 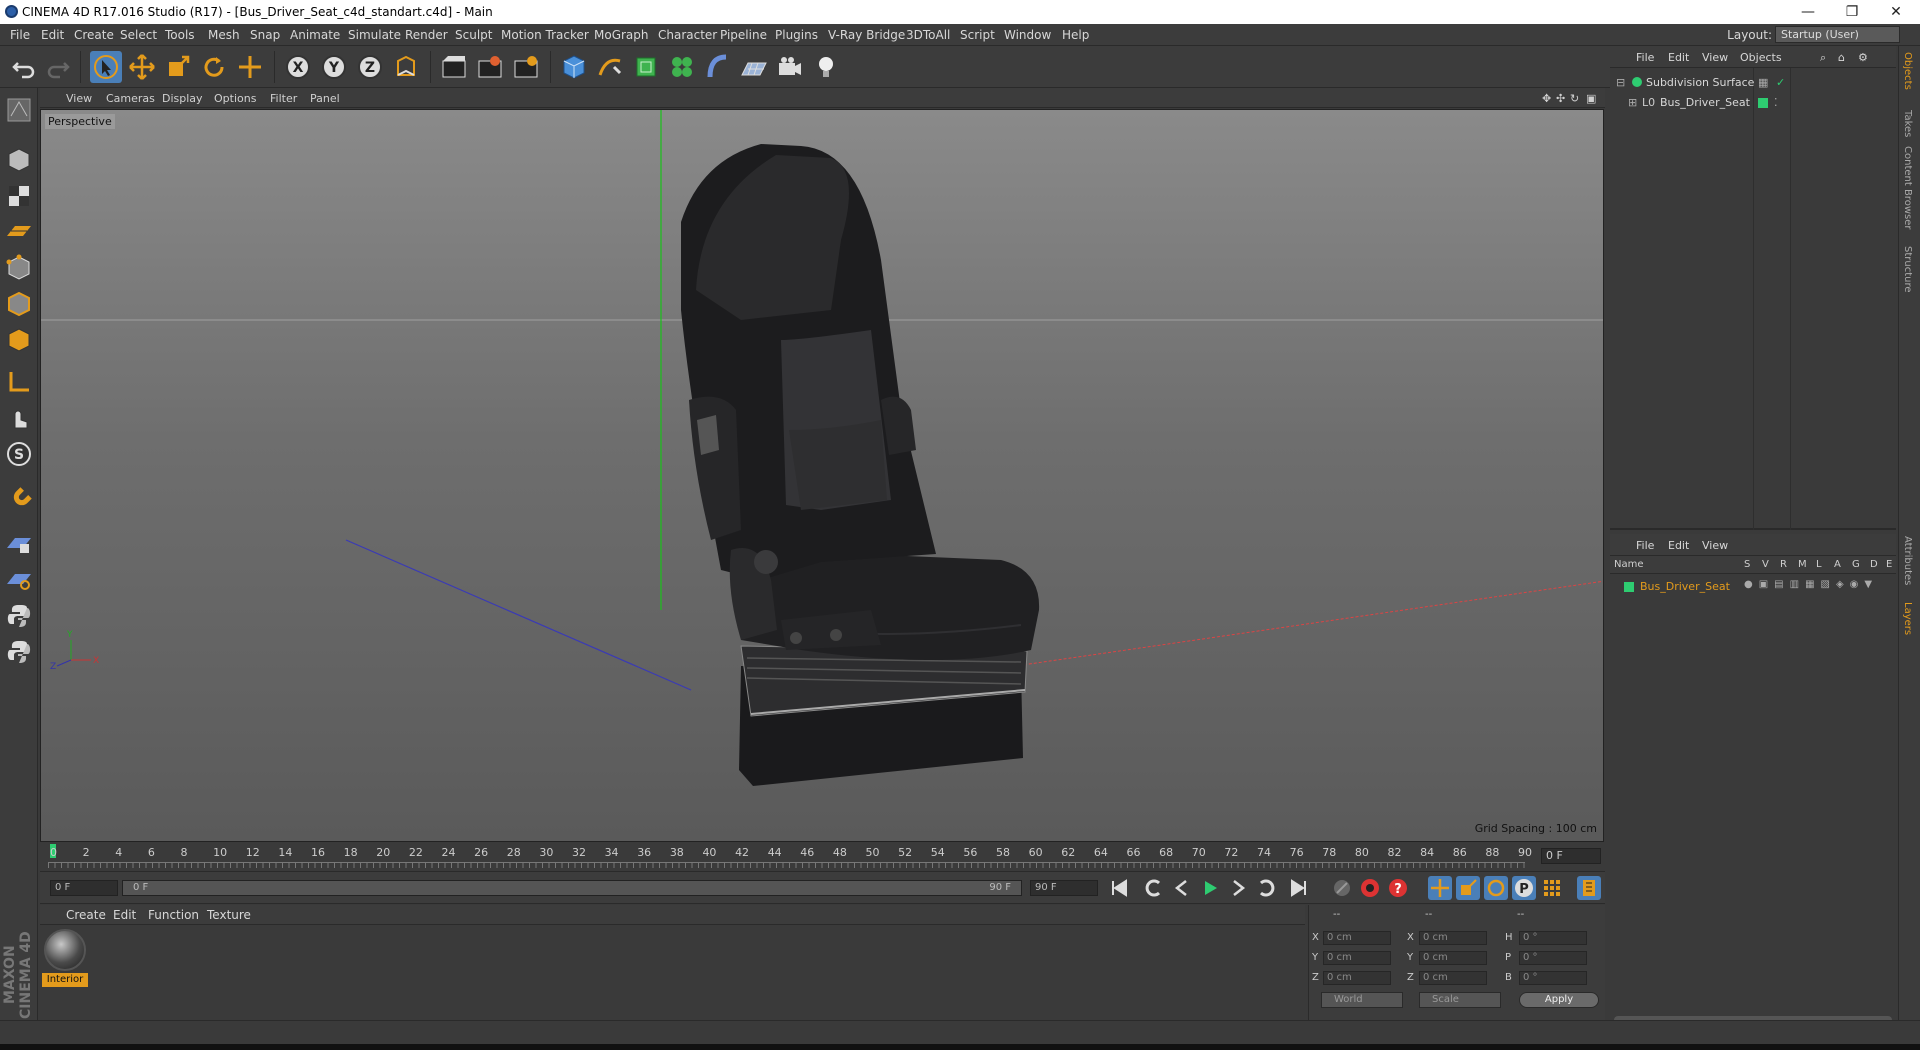 I want to click on current-frame-field: 0 F, so click(x=1571, y=856).